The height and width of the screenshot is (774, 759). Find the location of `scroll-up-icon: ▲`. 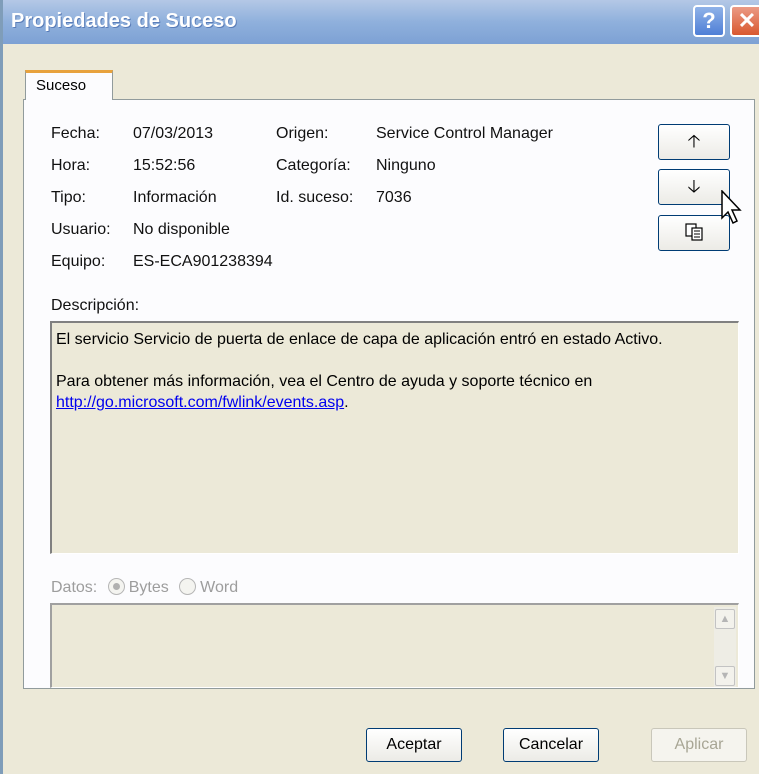

scroll-up-icon: ▲ is located at coordinates (725, 619).